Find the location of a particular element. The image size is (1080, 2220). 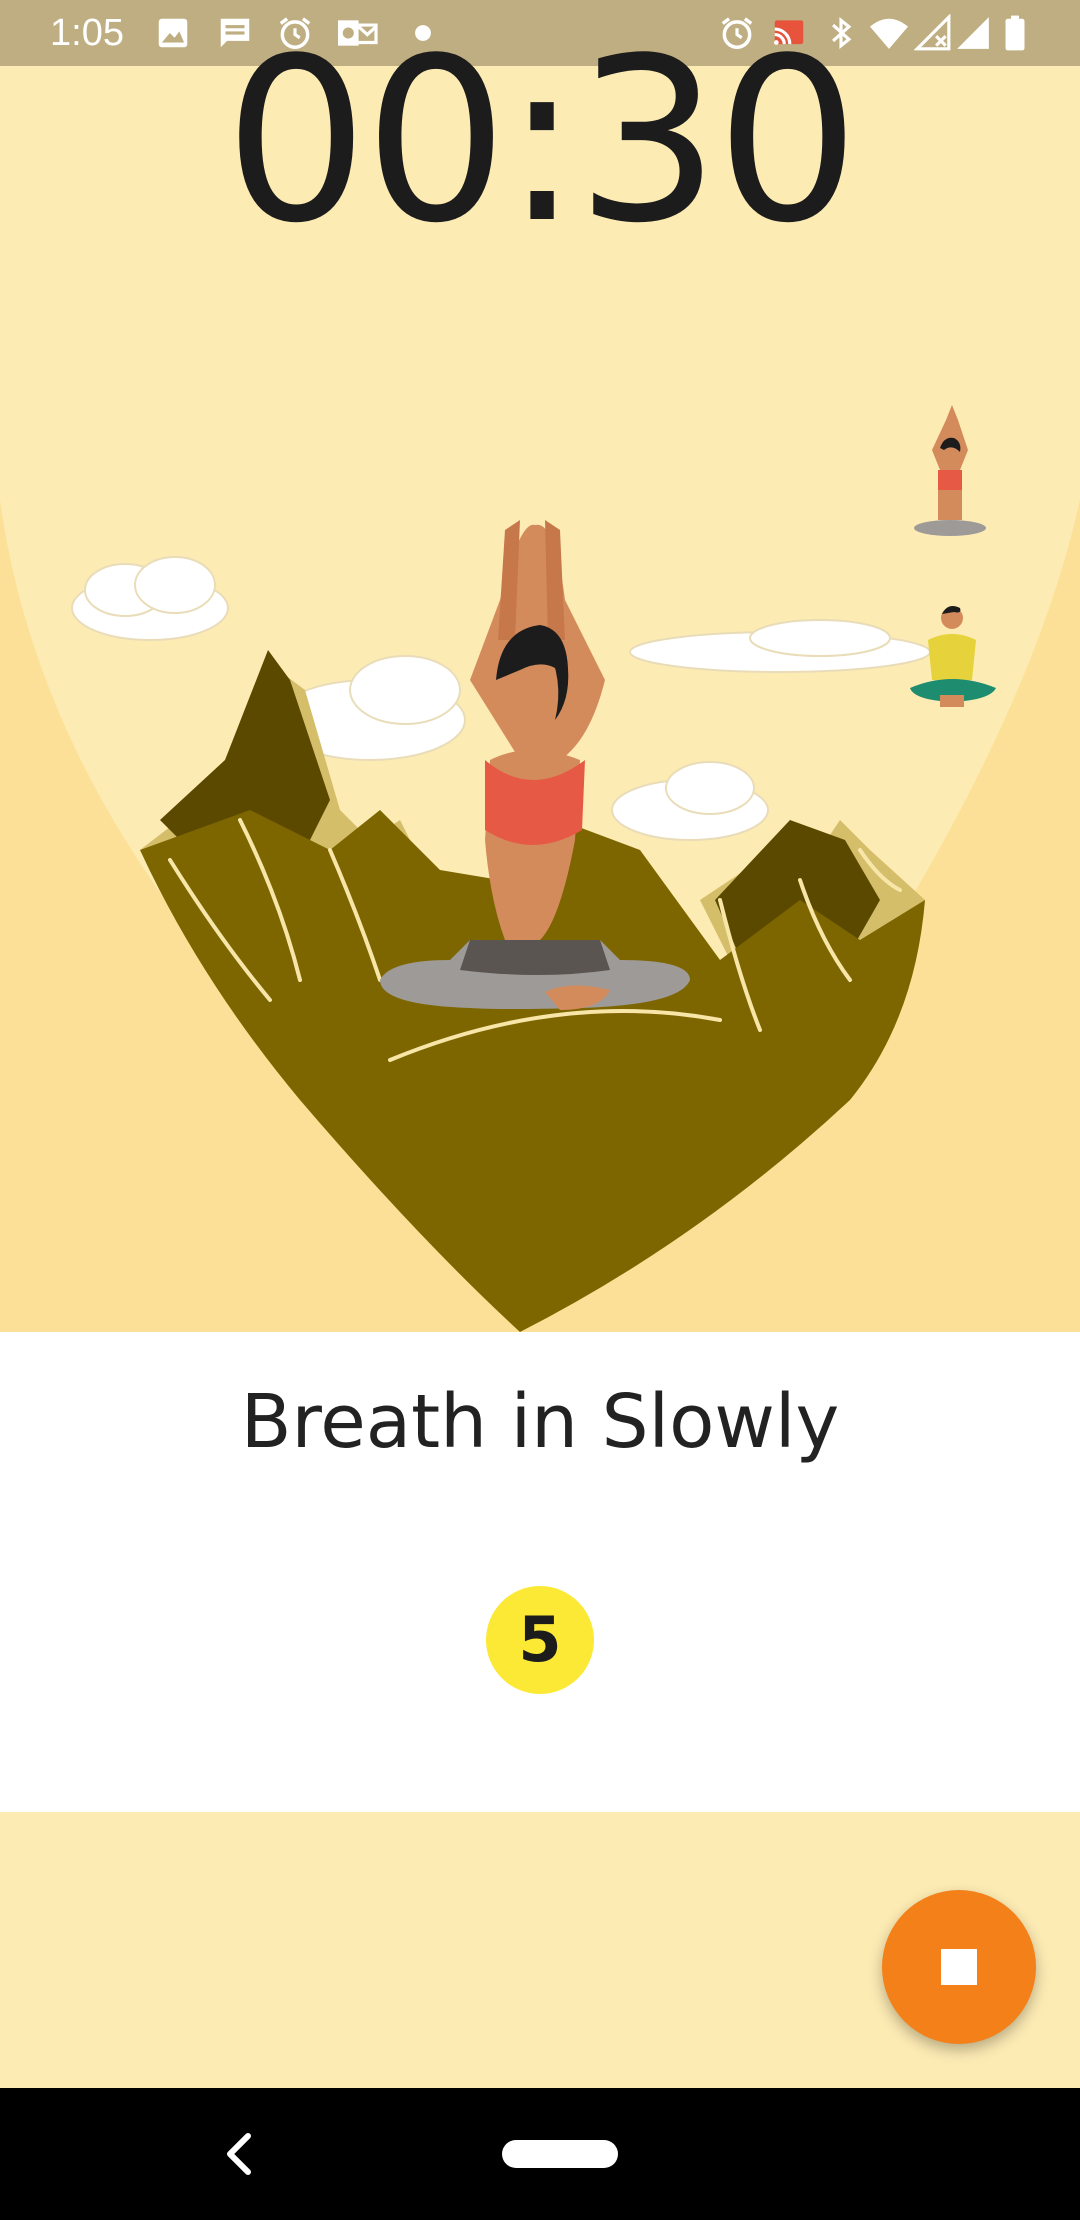

navigation-bar is located at coordinates (540, 2154).